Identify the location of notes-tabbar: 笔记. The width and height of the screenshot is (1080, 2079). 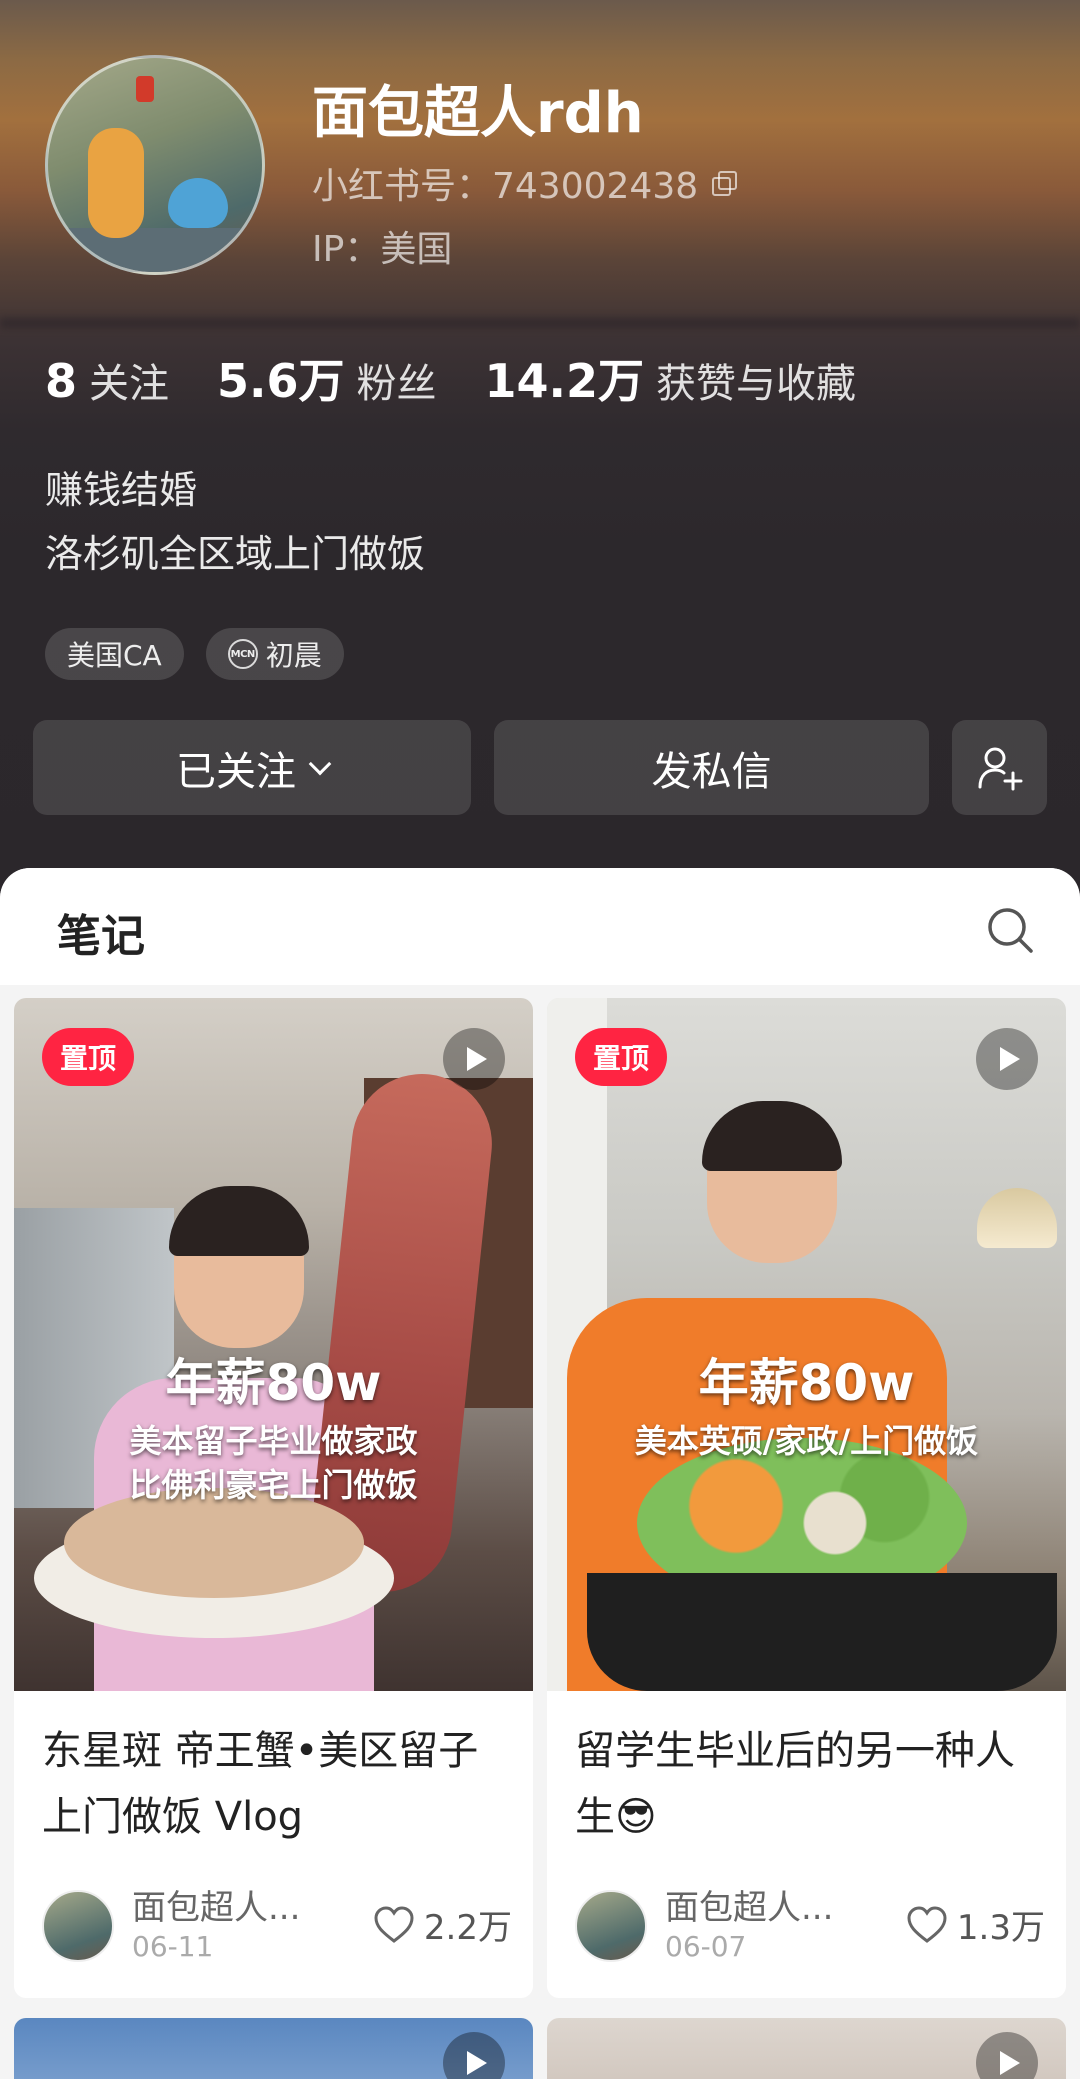
(540, 926).